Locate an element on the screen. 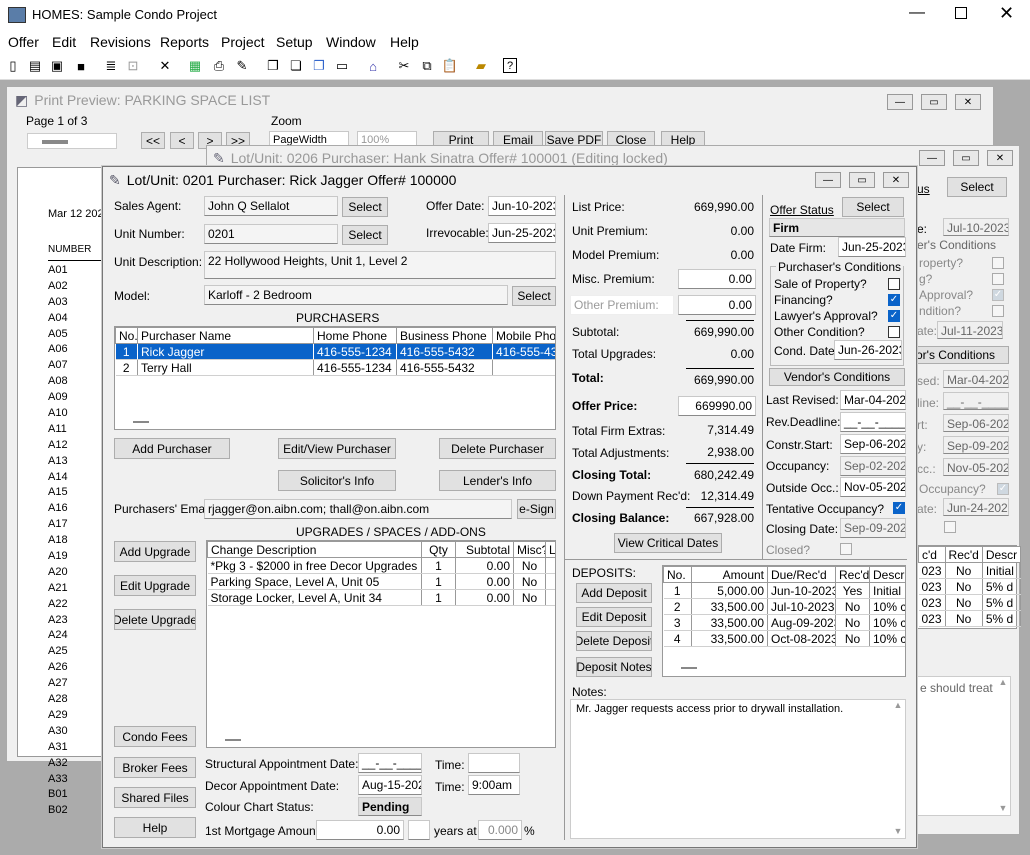 This screenshot has height=855, width=1030. mortgage-rate-field: 0.000 is located at coordinates (500, 830).